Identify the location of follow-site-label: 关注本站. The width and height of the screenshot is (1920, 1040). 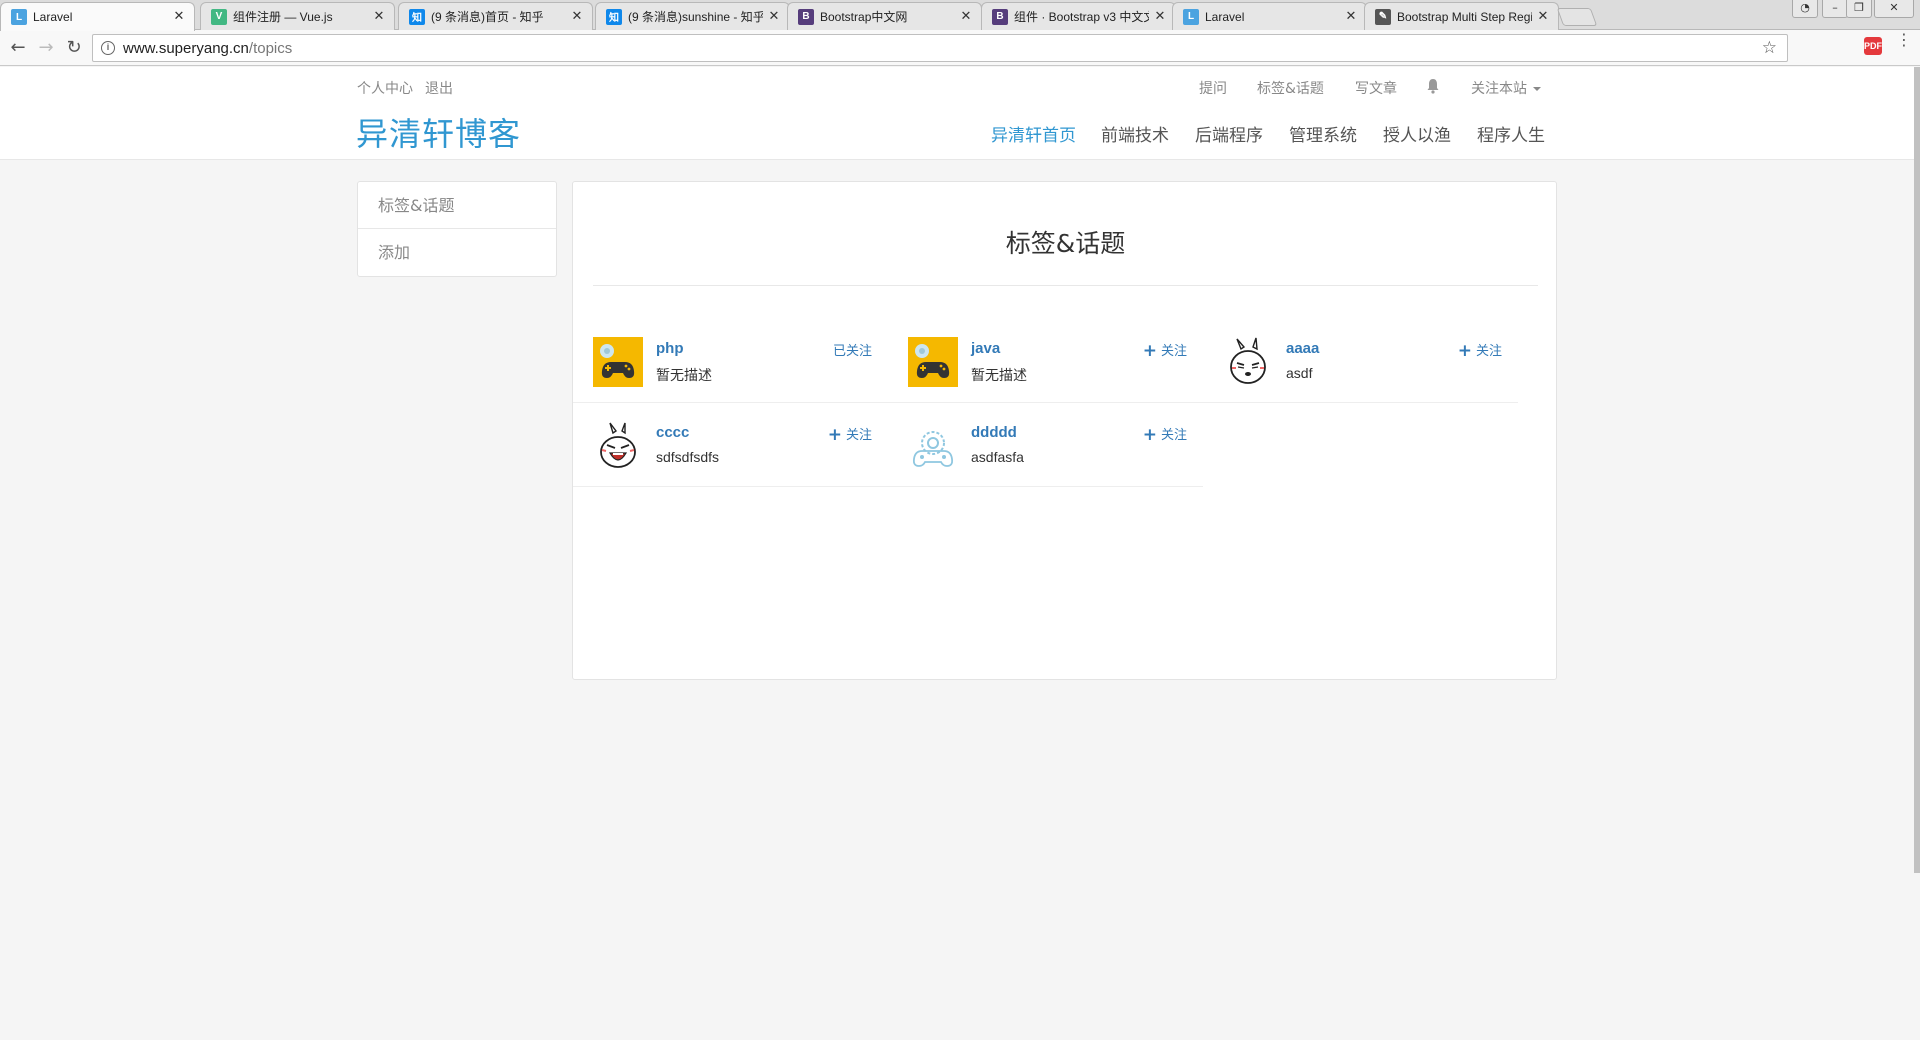
(1499, 89).